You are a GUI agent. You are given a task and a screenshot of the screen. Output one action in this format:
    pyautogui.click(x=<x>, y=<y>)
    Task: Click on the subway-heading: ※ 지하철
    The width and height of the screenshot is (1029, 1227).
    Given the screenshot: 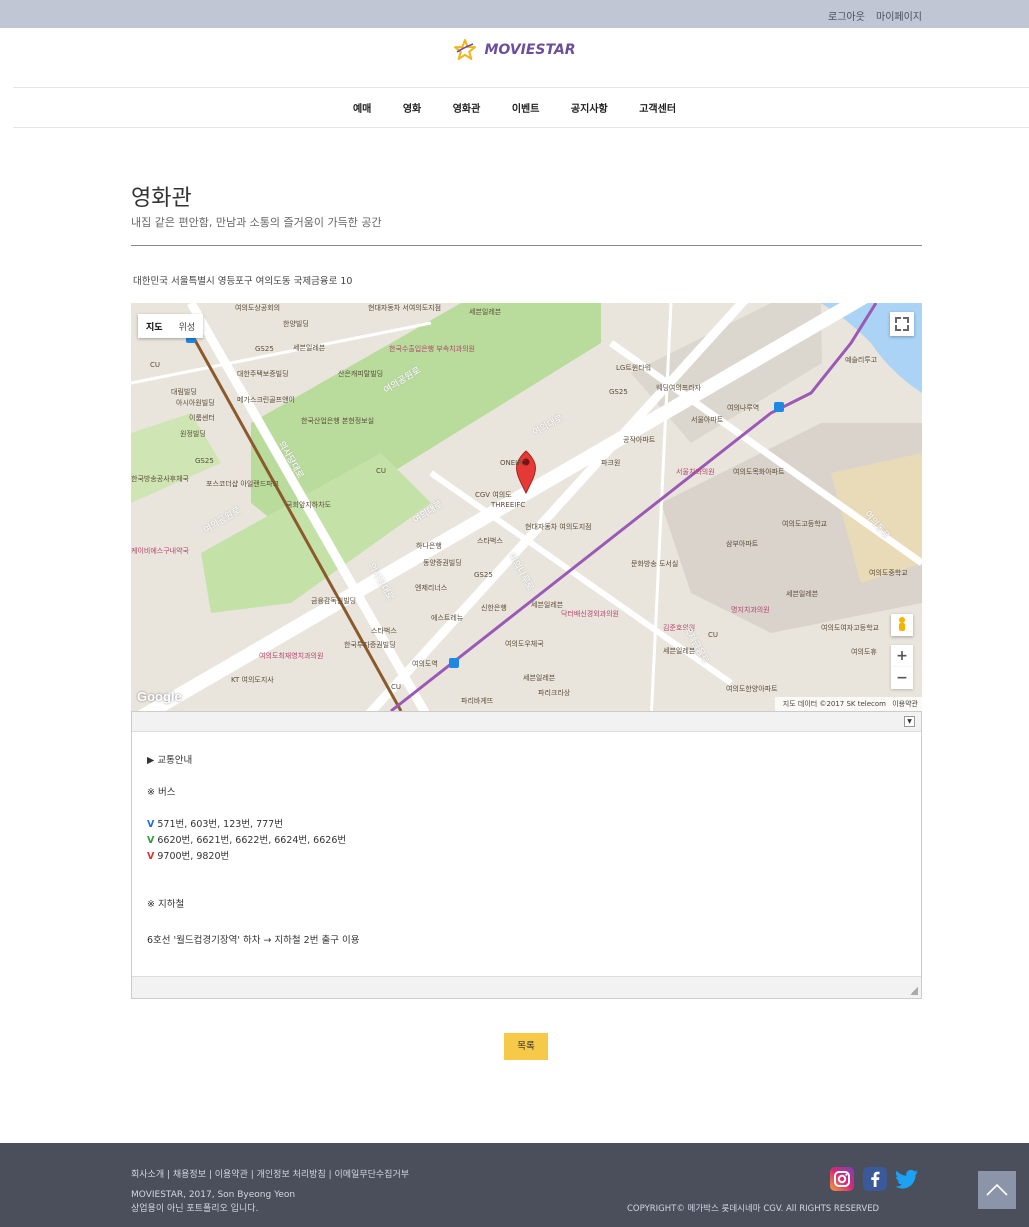 What is the action you would take?
    pyautogui.click(x=166, y=904)
    